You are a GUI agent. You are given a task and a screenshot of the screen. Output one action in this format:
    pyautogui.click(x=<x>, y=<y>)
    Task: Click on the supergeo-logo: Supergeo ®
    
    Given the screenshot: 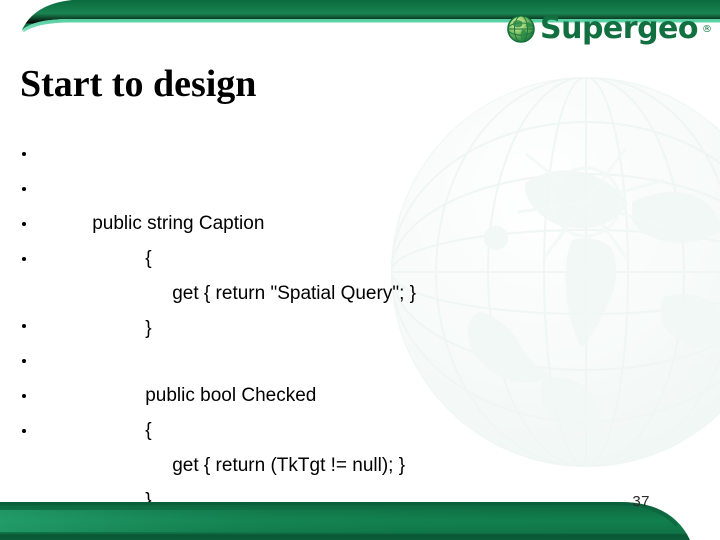 What is the action you would take?
    pyautogui.click(x=609, y=29)
    